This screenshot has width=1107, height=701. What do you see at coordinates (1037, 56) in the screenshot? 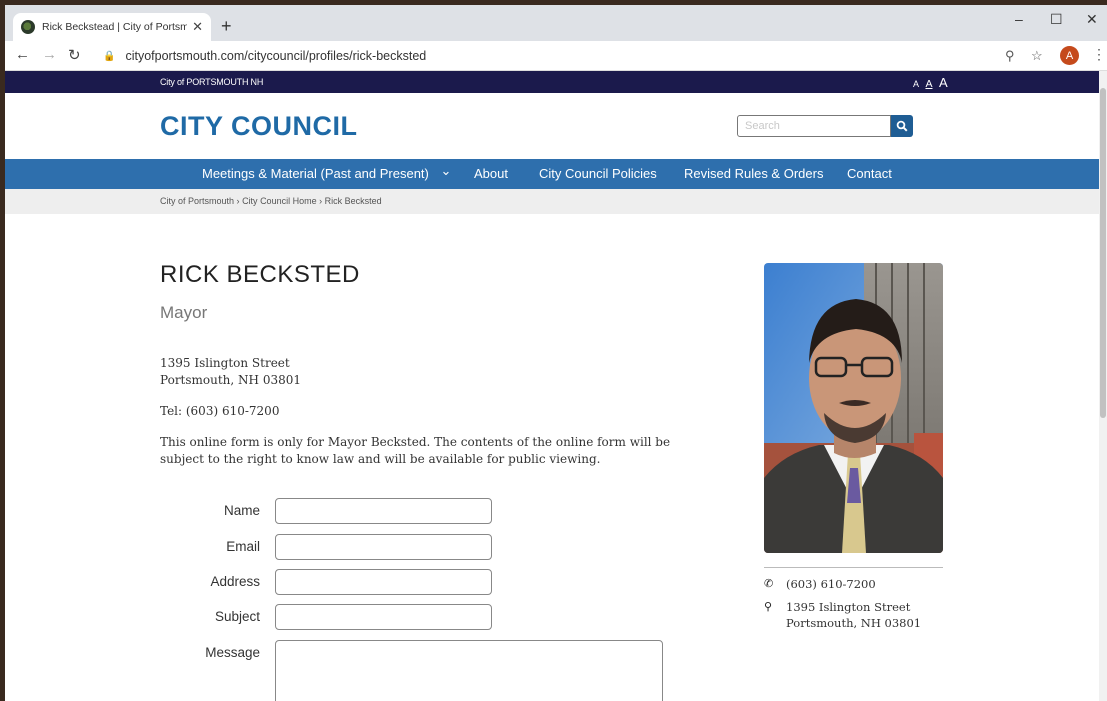
I see `bookmark-star-icon: ☆` at bounding box center [1037, 56].